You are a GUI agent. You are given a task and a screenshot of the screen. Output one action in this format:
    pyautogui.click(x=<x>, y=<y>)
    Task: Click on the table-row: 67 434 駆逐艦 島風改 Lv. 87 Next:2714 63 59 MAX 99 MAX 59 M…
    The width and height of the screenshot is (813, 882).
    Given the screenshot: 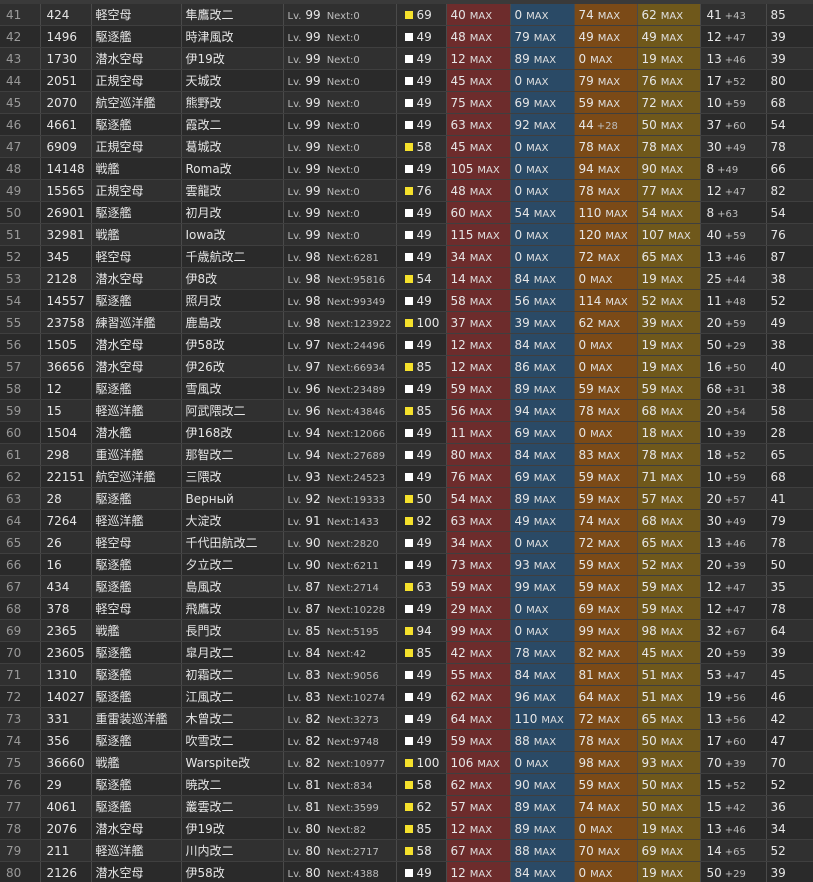 What is the action you would take?
    pyautogui.click(x=406, y=586)
    